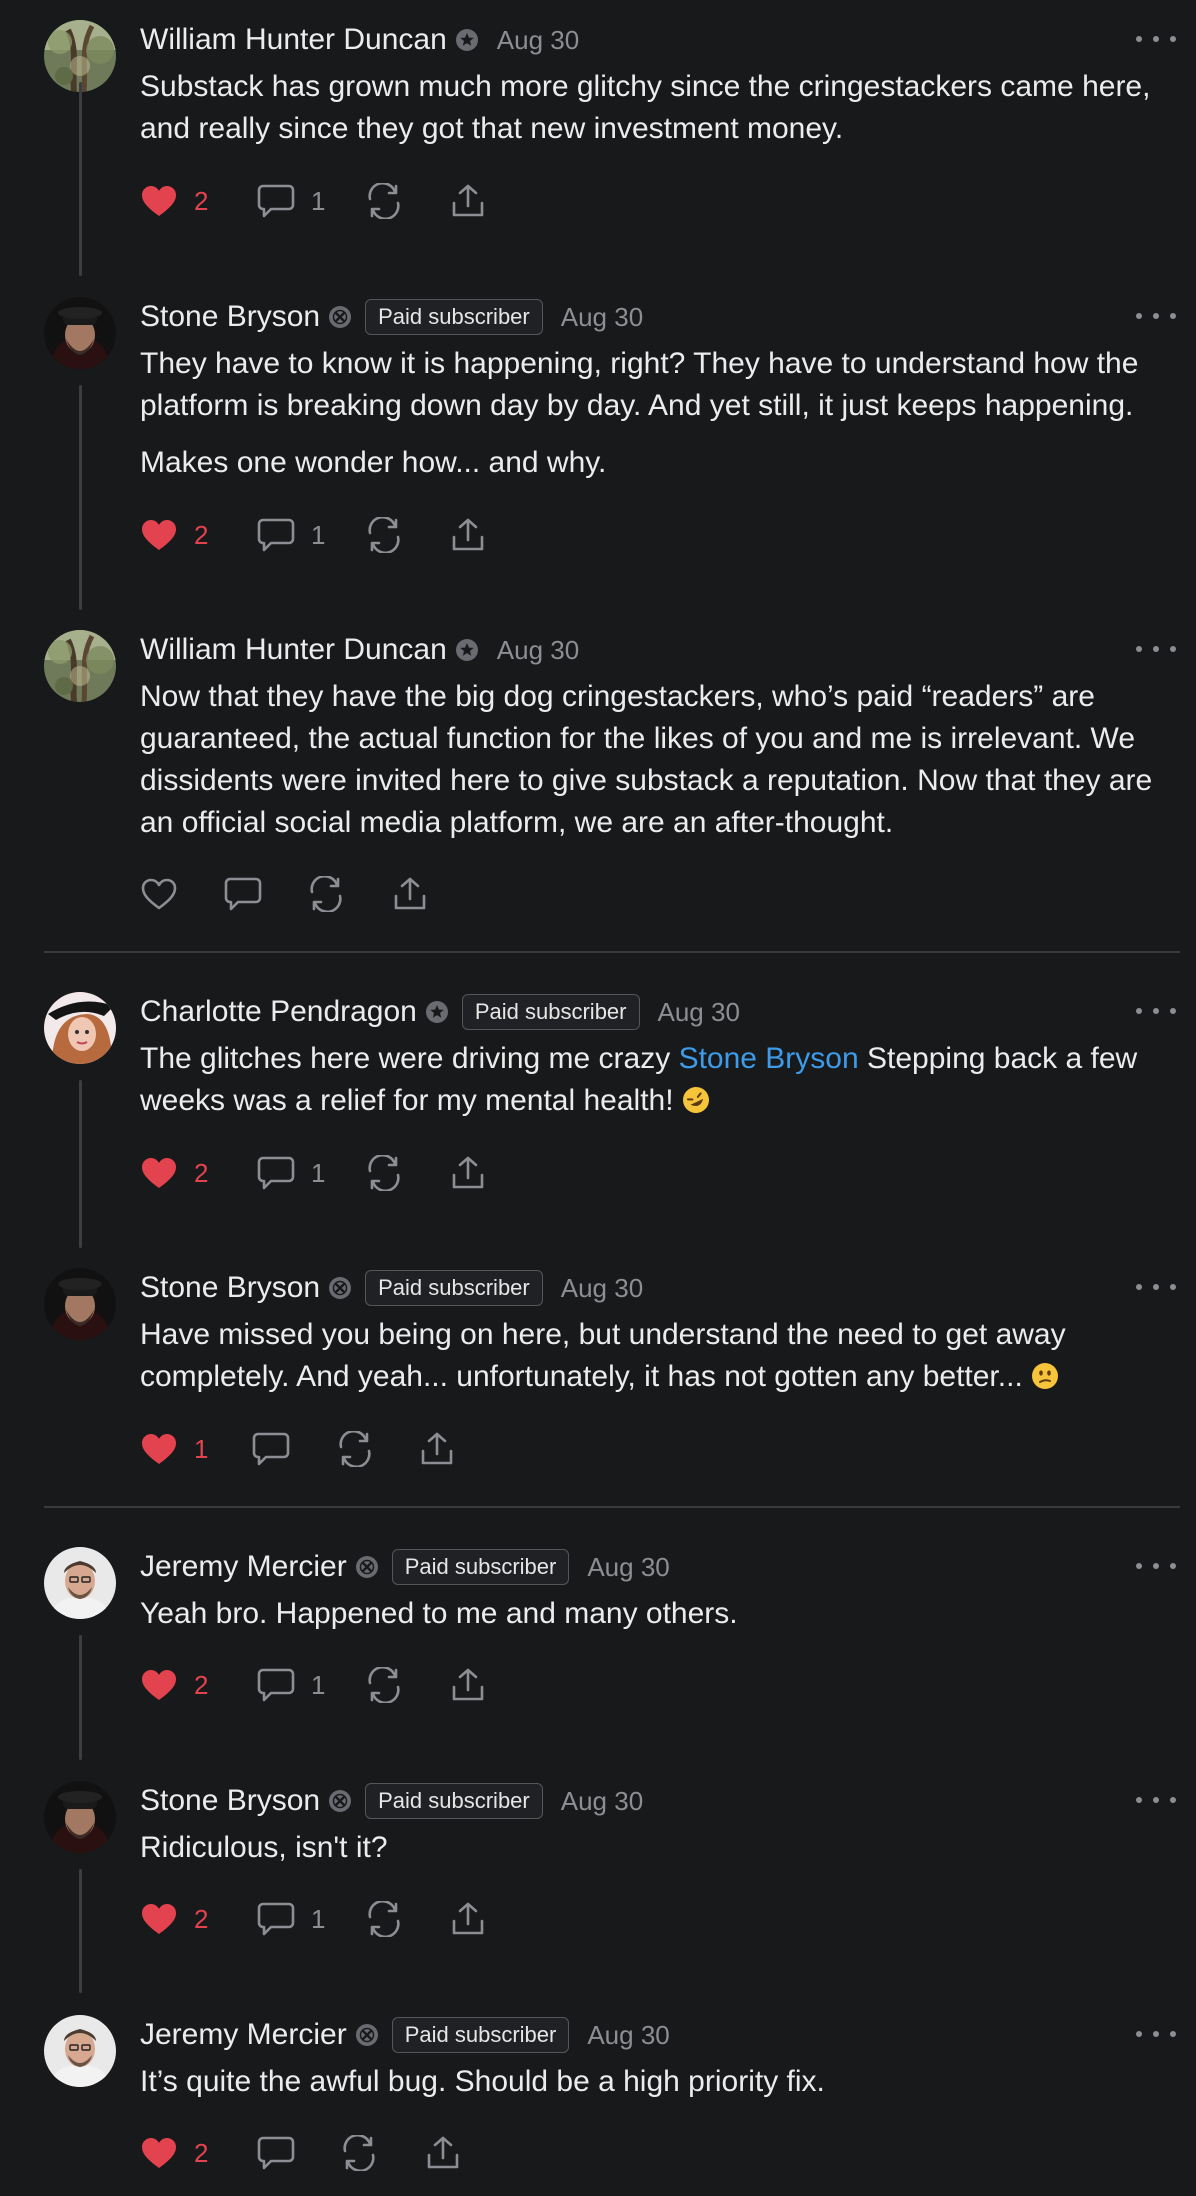 This screenshot has width=1196, height=2196. I want to click on like-button: 1, so click(174, 1449).